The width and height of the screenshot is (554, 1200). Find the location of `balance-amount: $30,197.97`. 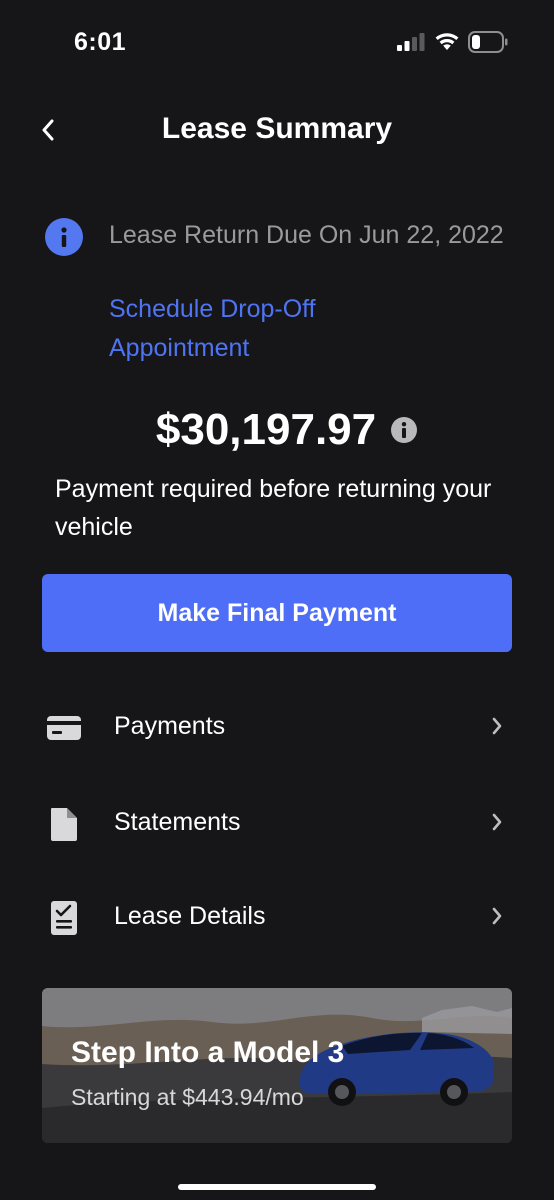

balance-amount: $30,197.97 is located at coordinates (266, 429).